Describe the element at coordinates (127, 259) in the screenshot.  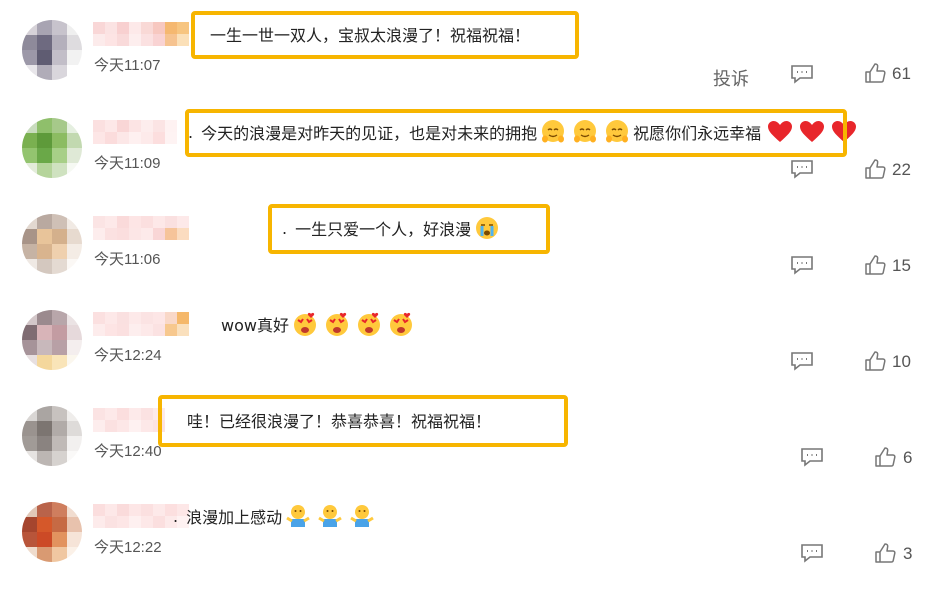
I see `comment-time: 今天11:06` at that location.